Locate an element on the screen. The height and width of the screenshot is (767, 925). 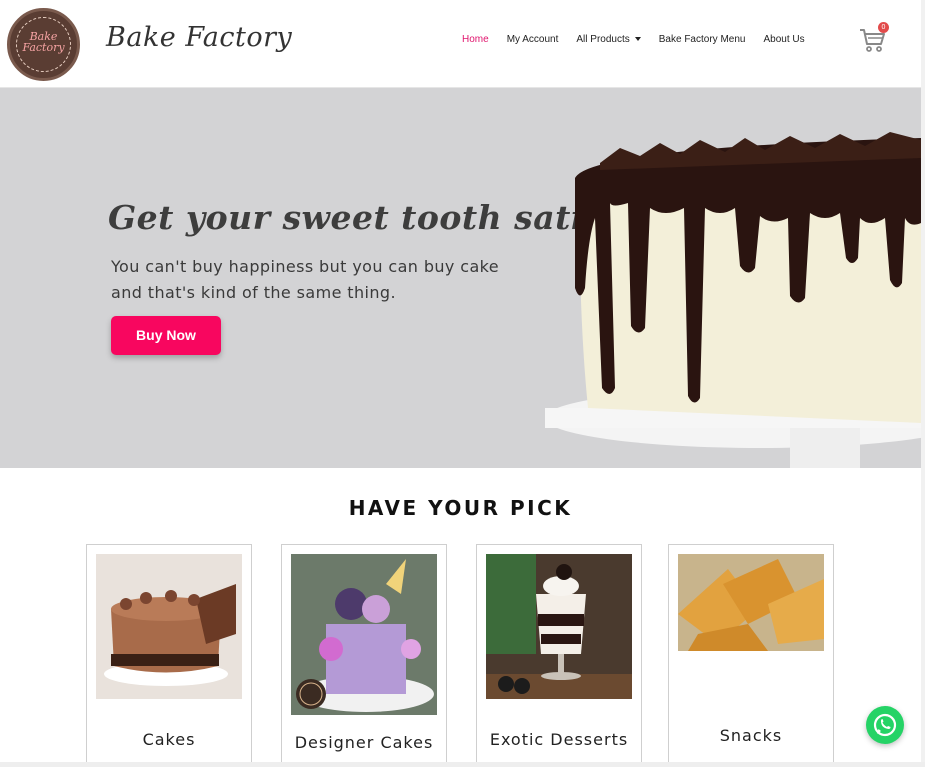
nav-all-products: All Products is located at coordinates (608, 39).